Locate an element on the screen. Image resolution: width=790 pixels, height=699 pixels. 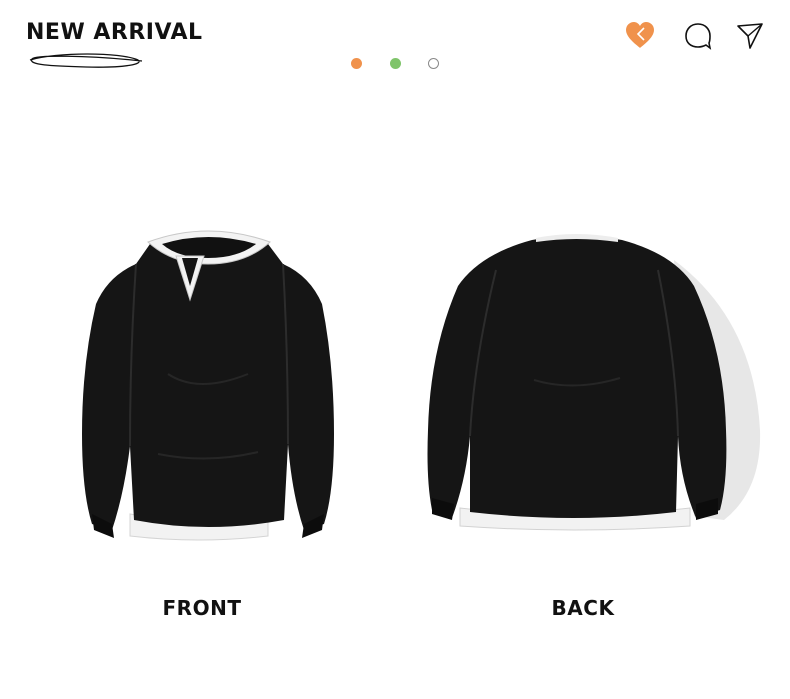
action-icons is located at coordinates (694, 37).